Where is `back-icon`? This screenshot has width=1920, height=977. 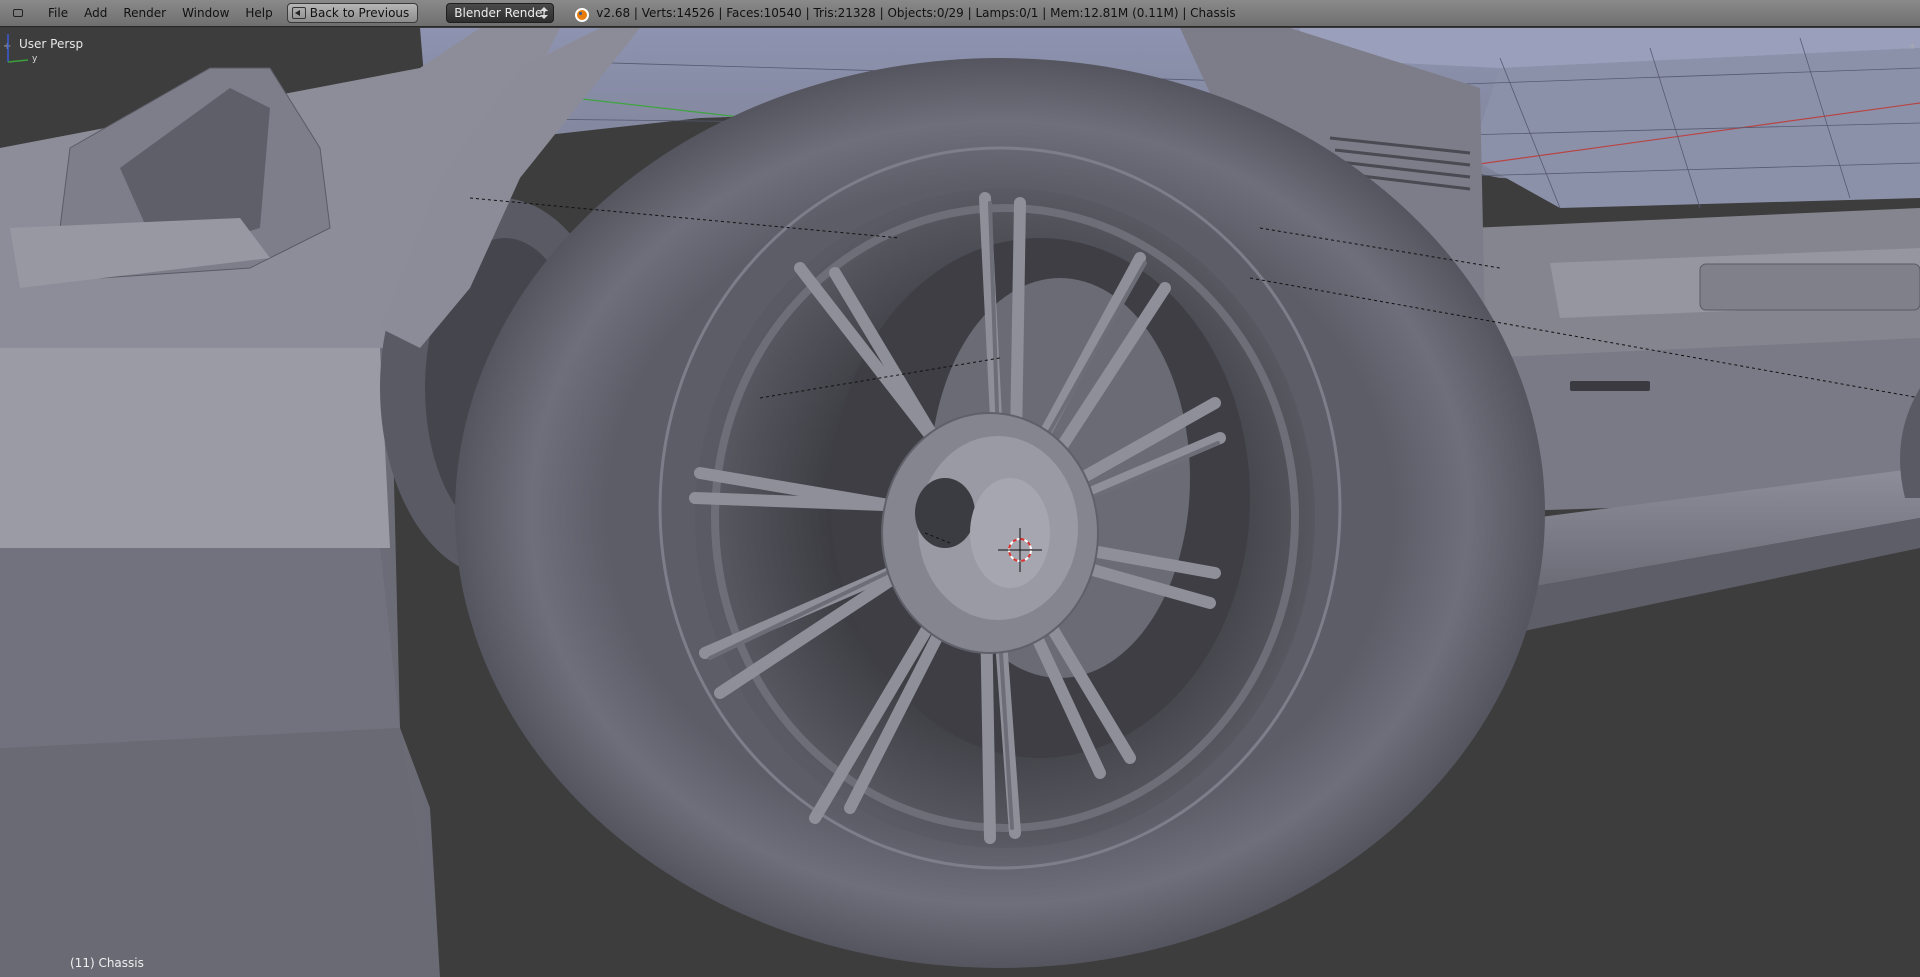 back-icon is located at coordinates (298, 13).